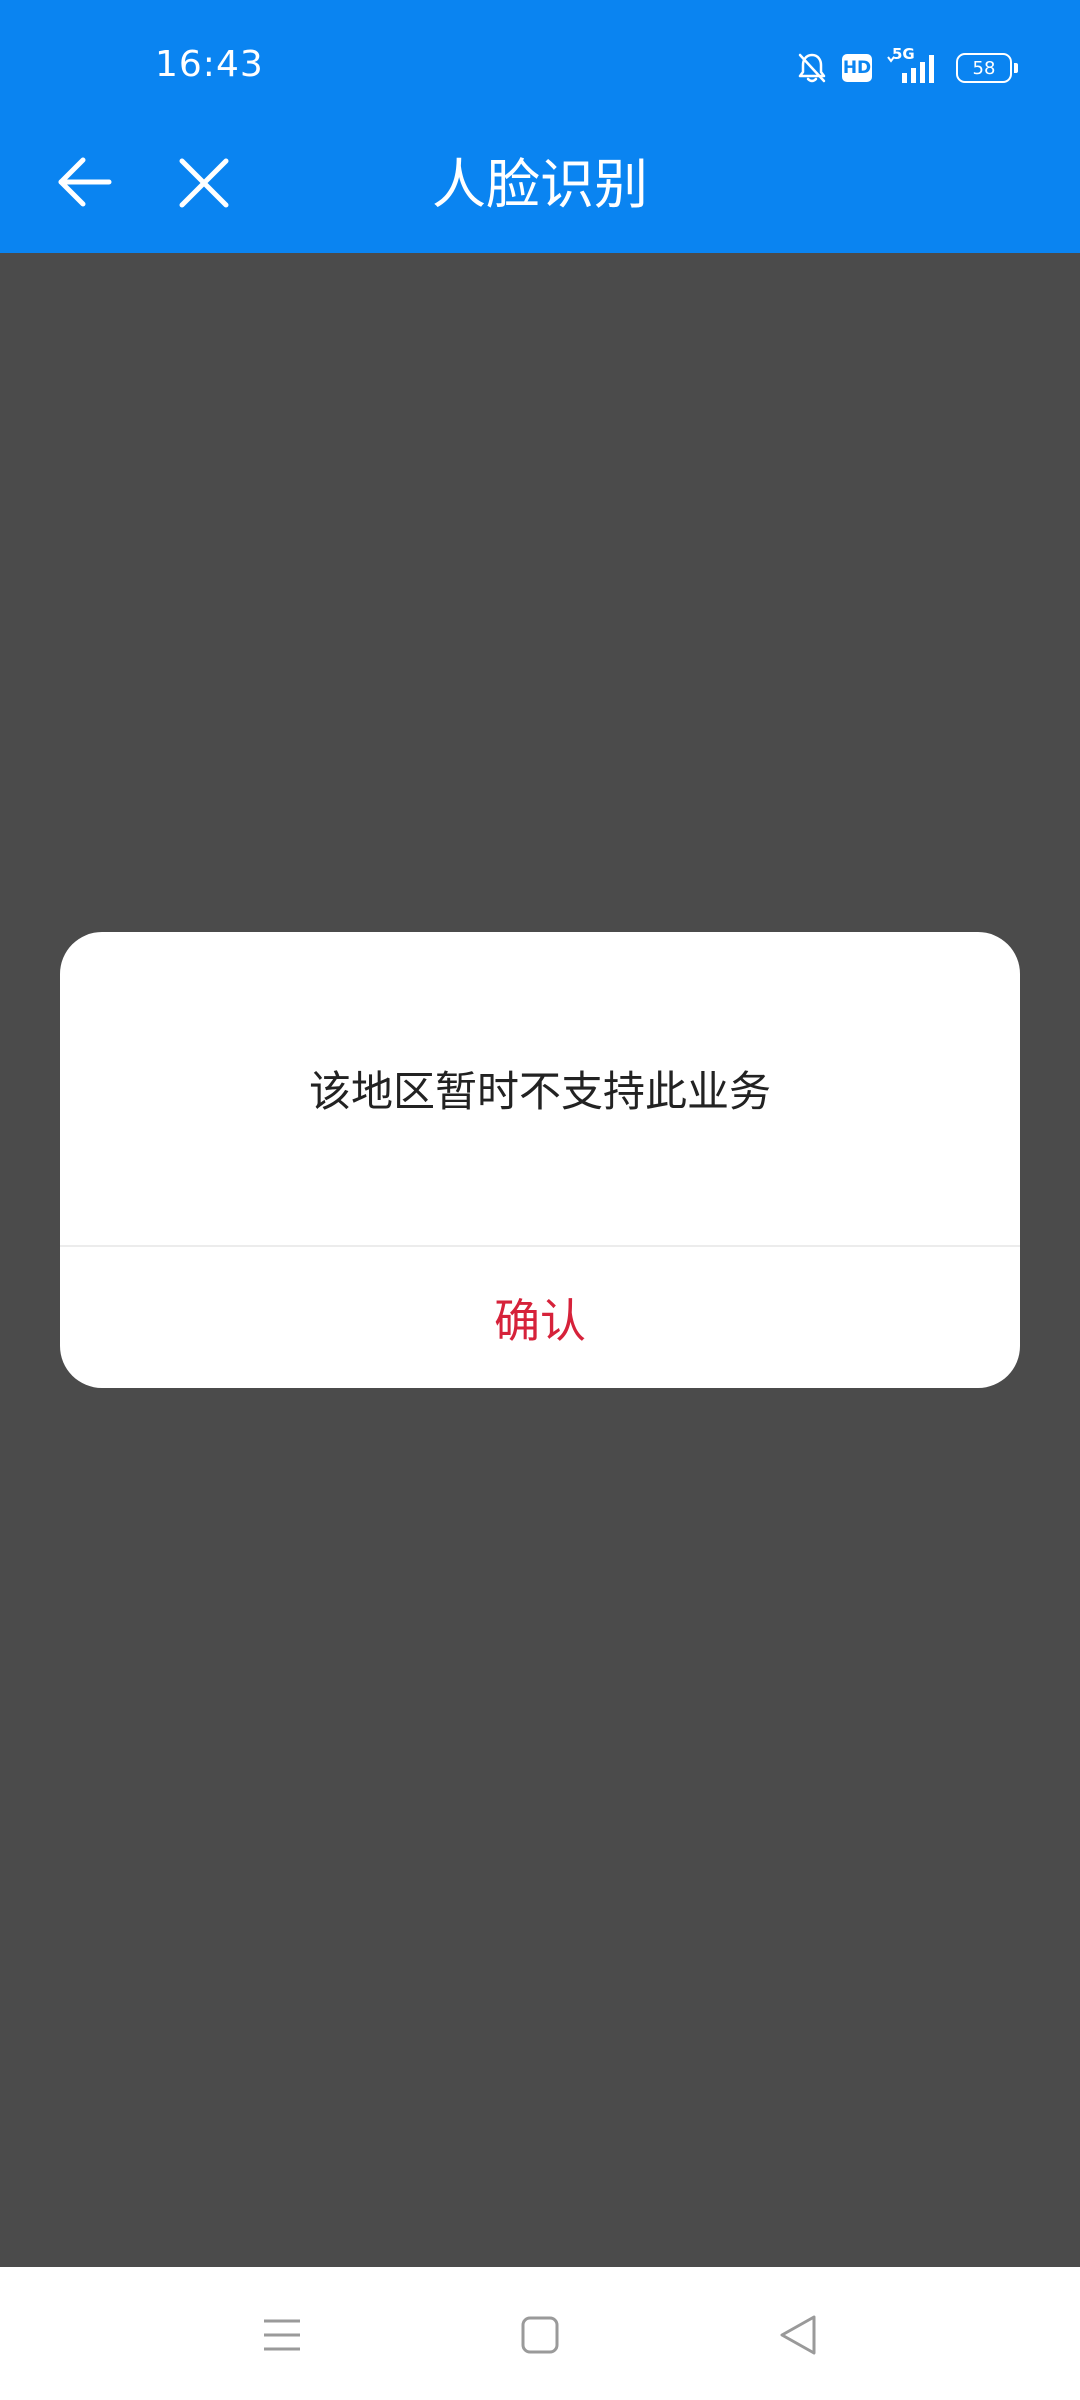 The height and width of the screenshot is (2400, 1080). What do you see at coordinates (540, 126) in the screenshot?
I see `app-header: 16:43 HD 5G 58 人脸识别` at bounding box center [540, 126].